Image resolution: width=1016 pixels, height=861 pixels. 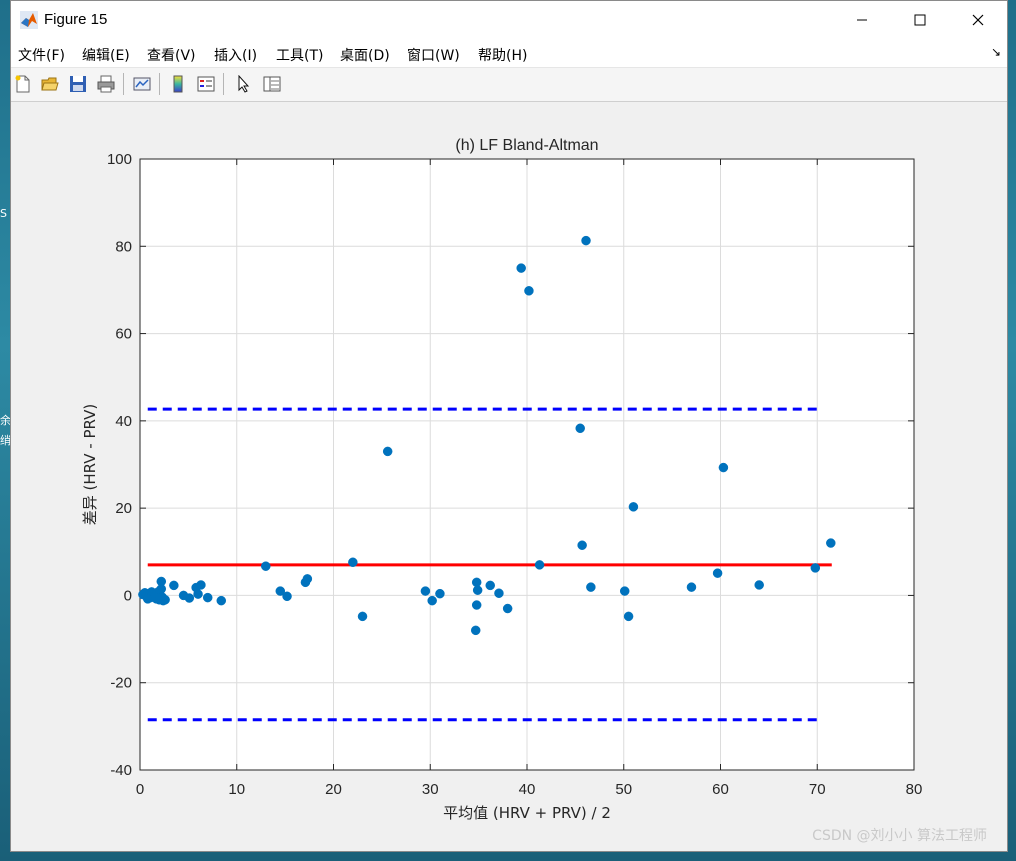 What do you see at coordinates (236, 789) in the screenshot?
I see `x-tick-label: 10` at bounding box center [236, 789].